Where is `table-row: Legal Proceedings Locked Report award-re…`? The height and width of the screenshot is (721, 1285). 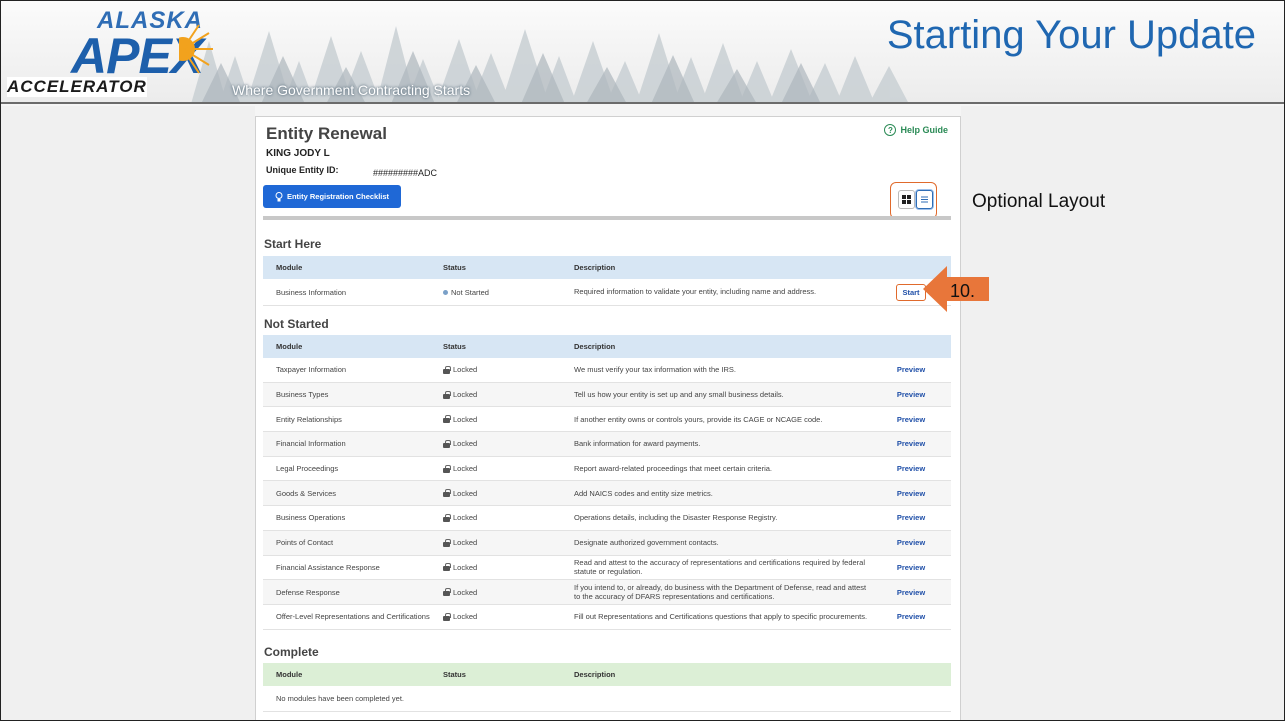 table-row: Legal Proceedings Locked Report award-re… is located at coordinates (607, 469).